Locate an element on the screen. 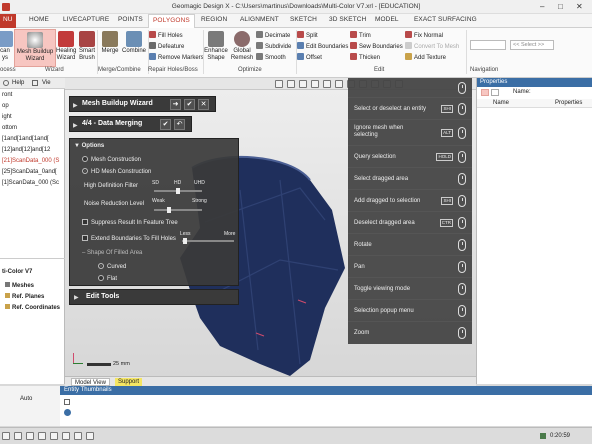  tab-model: MODEL is located at coordinates (387, 19).